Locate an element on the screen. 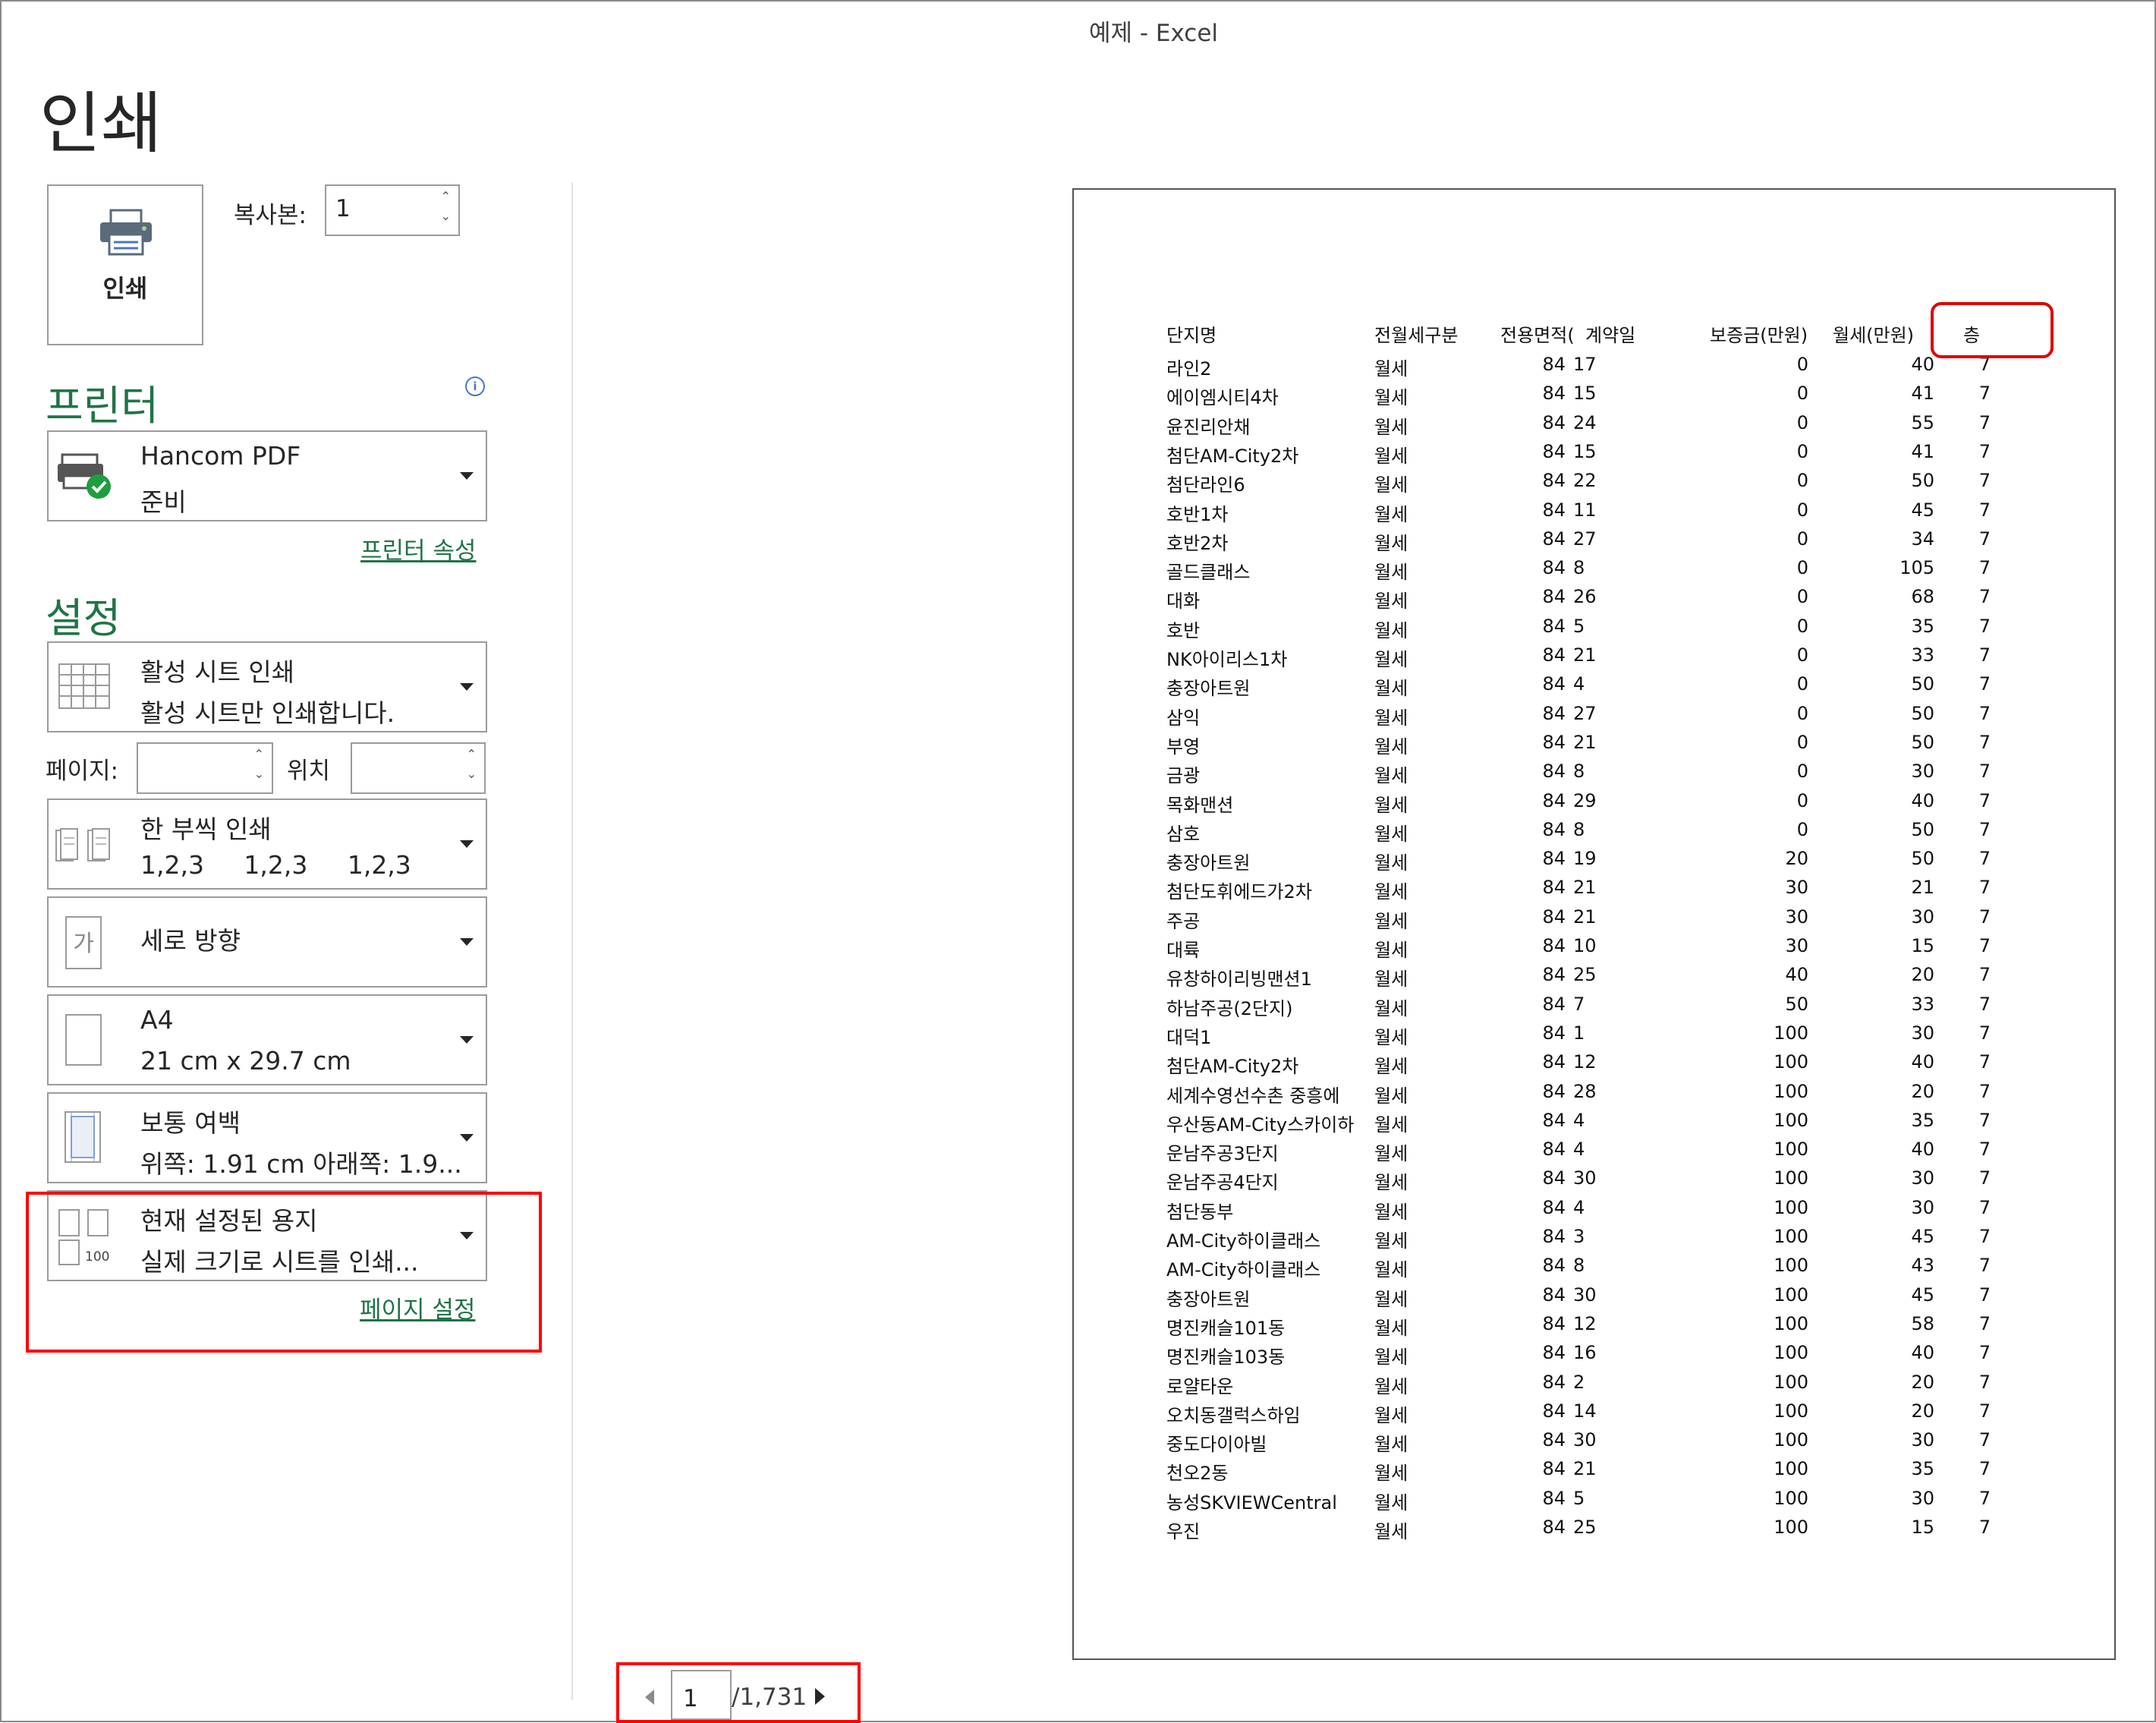 The width and height of the screenshot is (2156, 1723). highlight-box is located at coordinates (284, 1272).